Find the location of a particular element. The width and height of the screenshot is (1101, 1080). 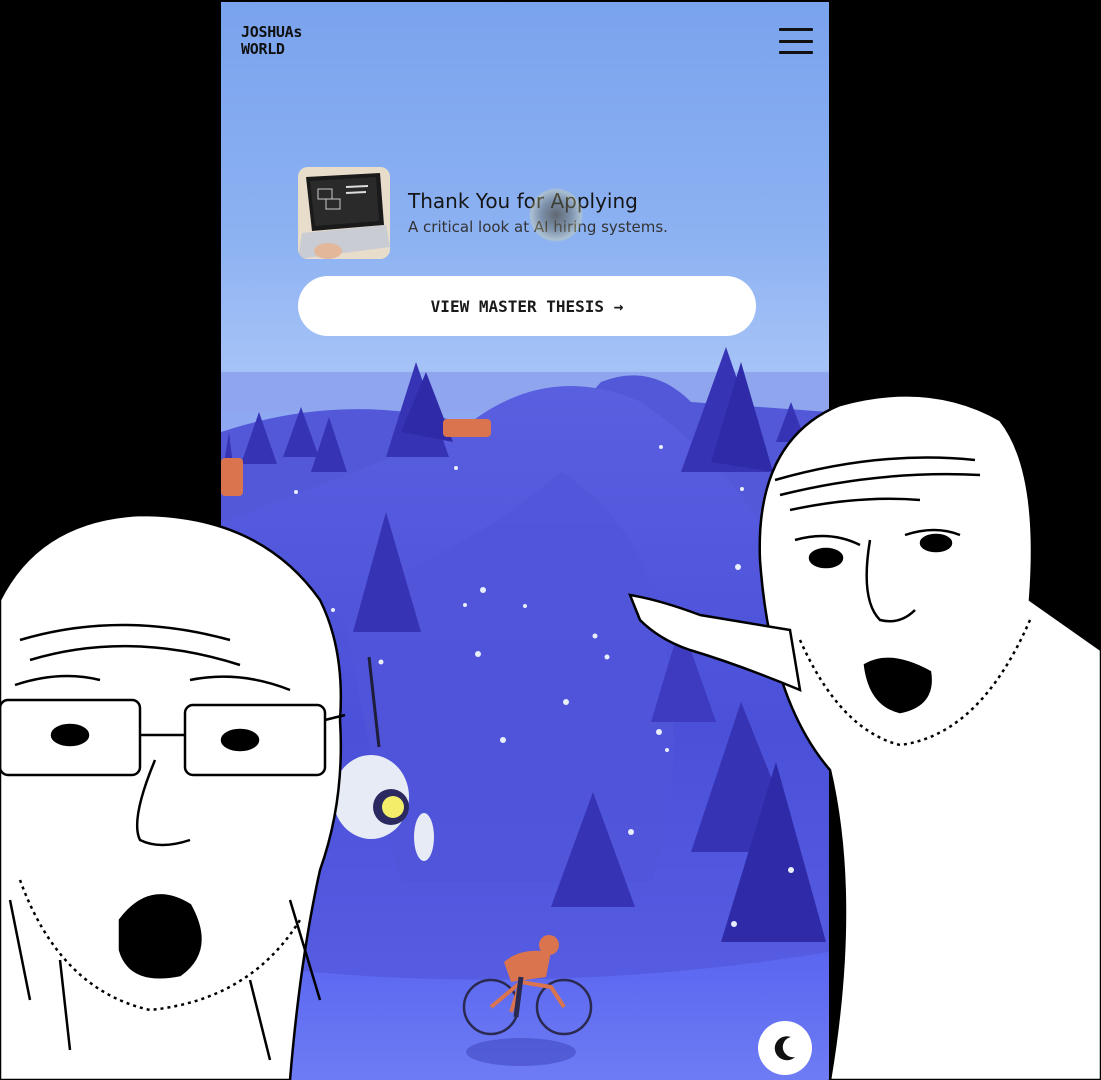

logo-line-1: JOSHUAs is located at coordinates (272, 32).